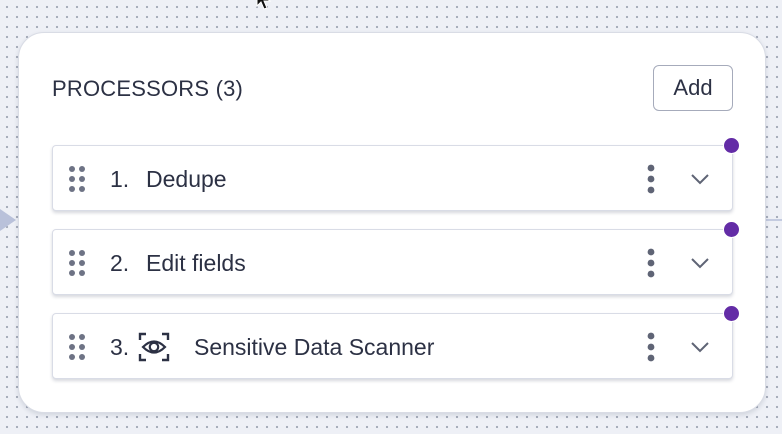  What do you see at coordinates (8, 220) in the screenshot?
I see `incoming-connection-arrow` at bounding box center [8, 220].